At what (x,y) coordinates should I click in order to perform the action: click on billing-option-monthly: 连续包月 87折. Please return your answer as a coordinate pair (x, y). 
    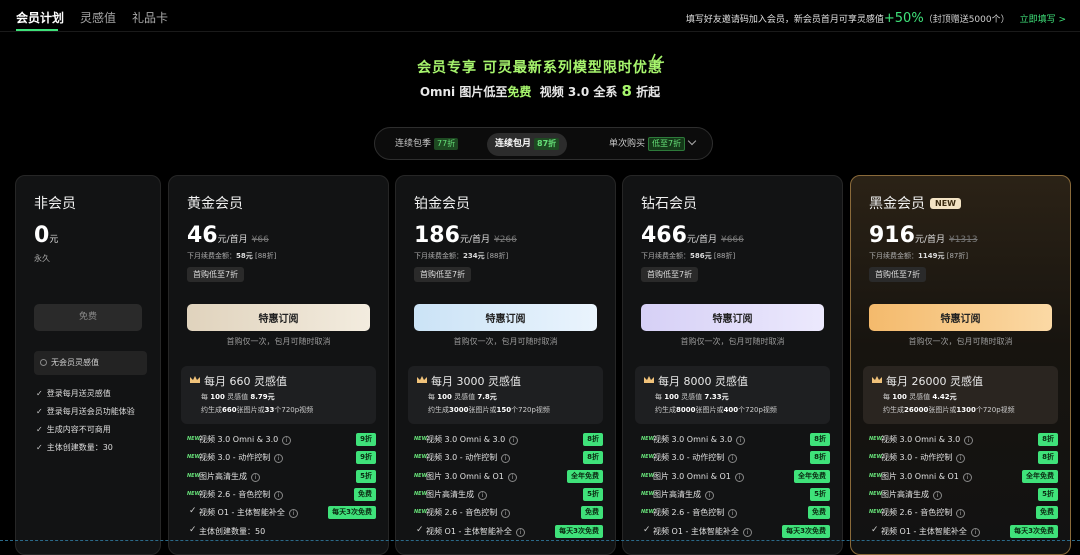
    Looking at the image, I should click on (527, 144).